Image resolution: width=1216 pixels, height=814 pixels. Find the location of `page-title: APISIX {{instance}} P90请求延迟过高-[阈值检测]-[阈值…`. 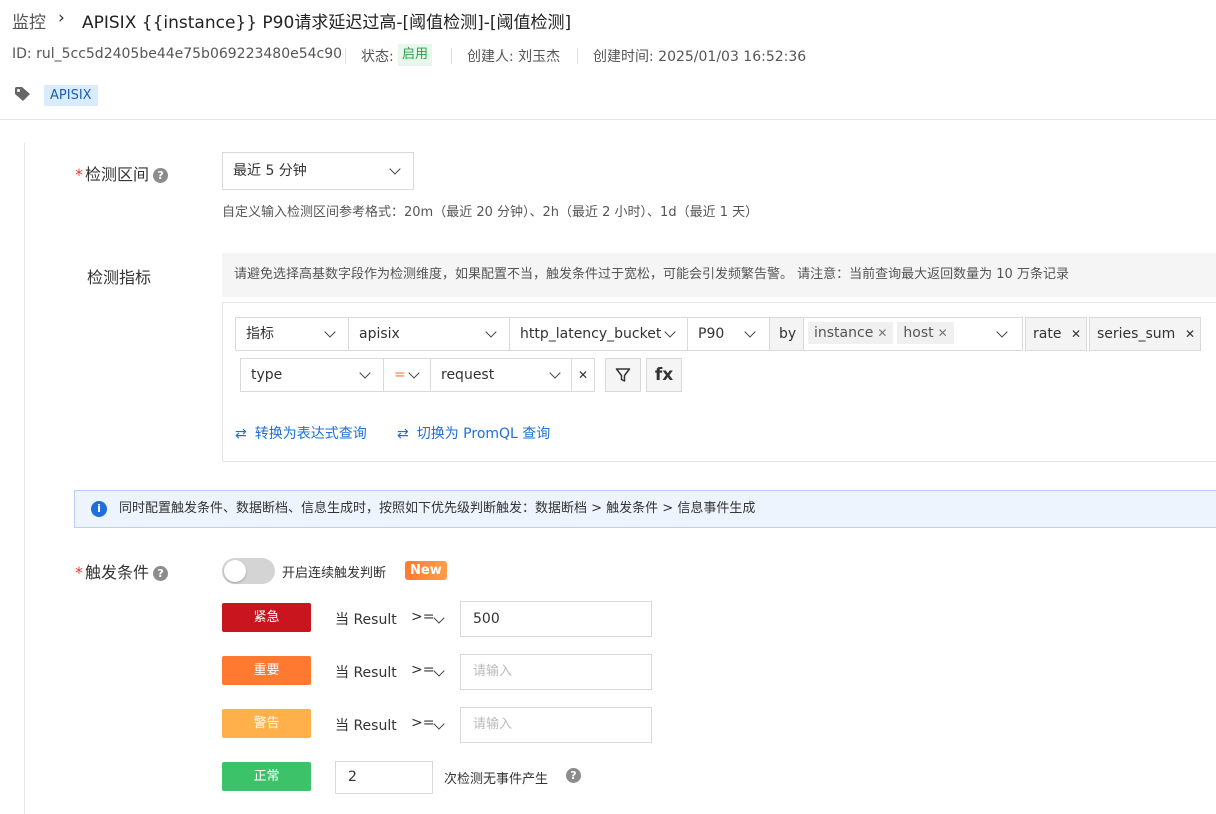

page-title: APISIX {{instance}} P90请求延迟过高-[阈值检测]-[阈值… is located at coordinates (327, 23).